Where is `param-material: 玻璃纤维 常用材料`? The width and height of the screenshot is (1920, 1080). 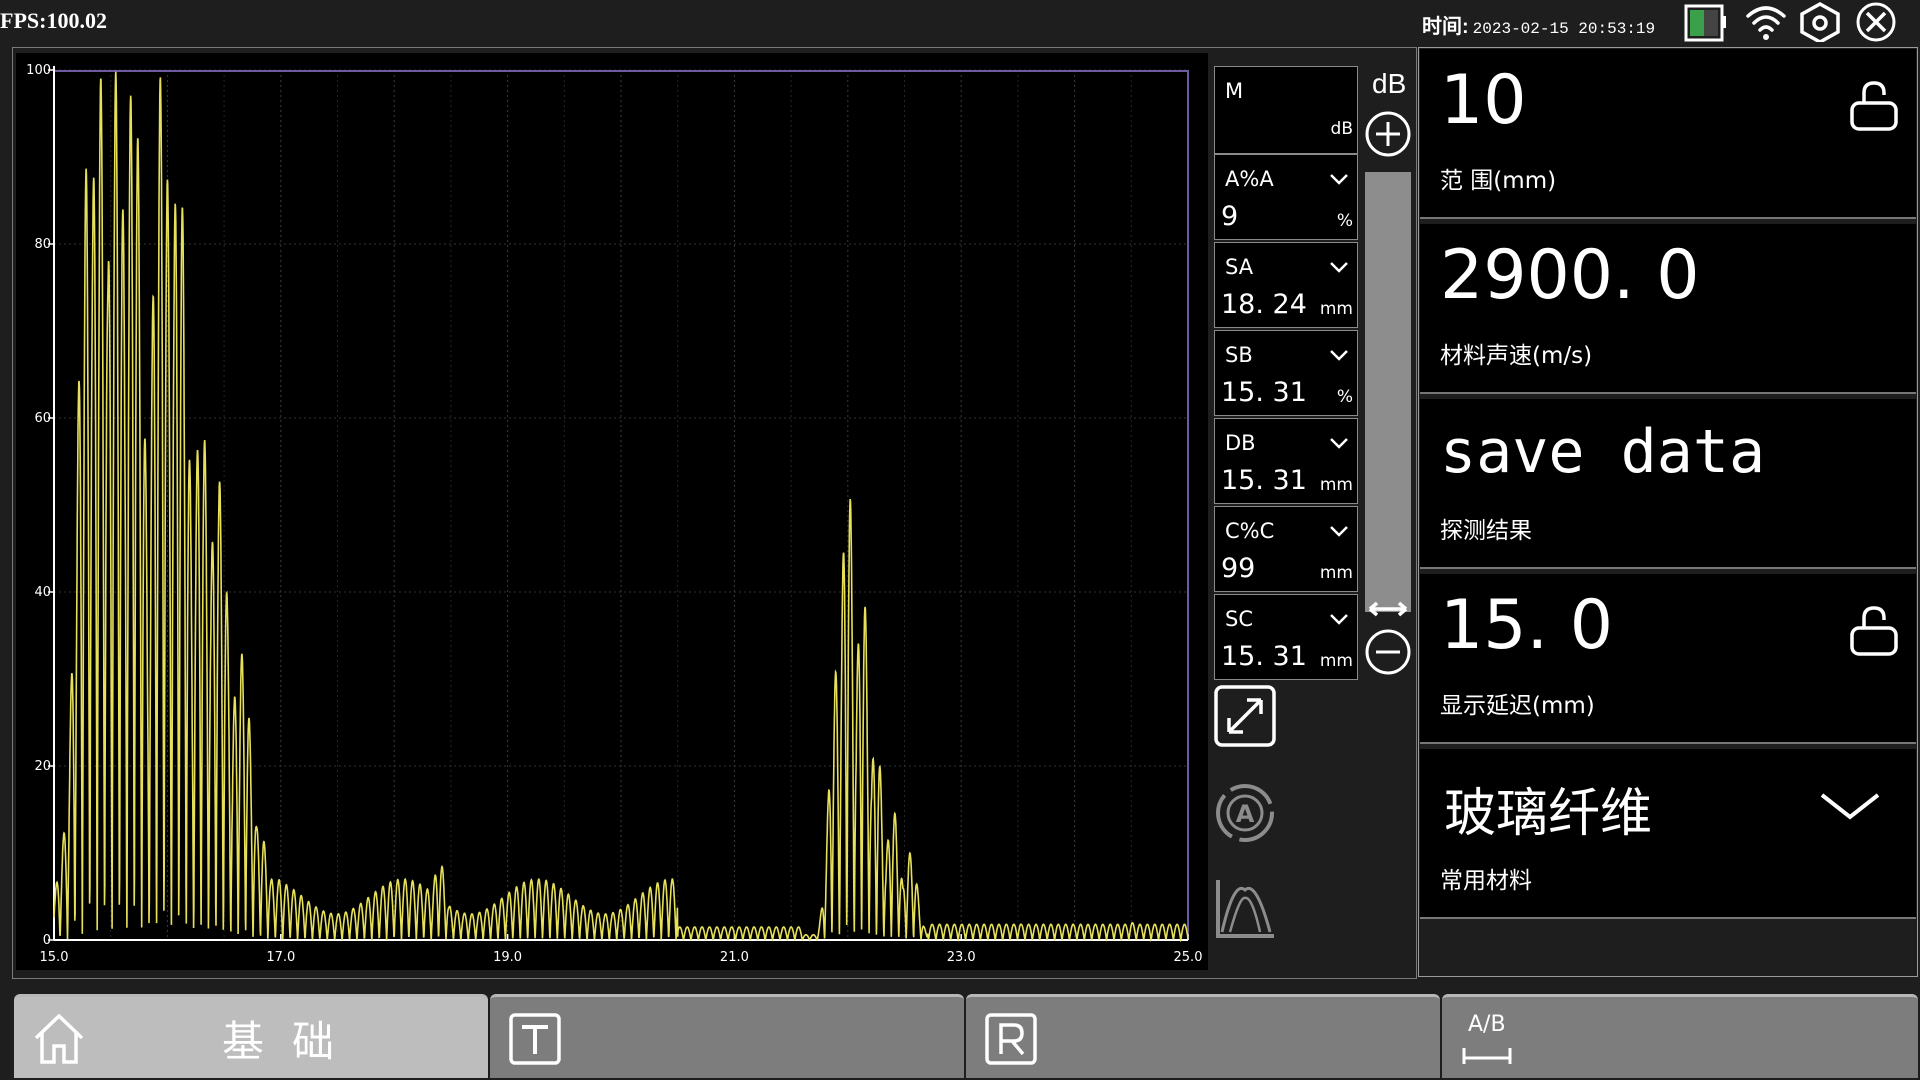
param-material: 玻璃纤维 常用材料 is located at coordinates (1668, 834).